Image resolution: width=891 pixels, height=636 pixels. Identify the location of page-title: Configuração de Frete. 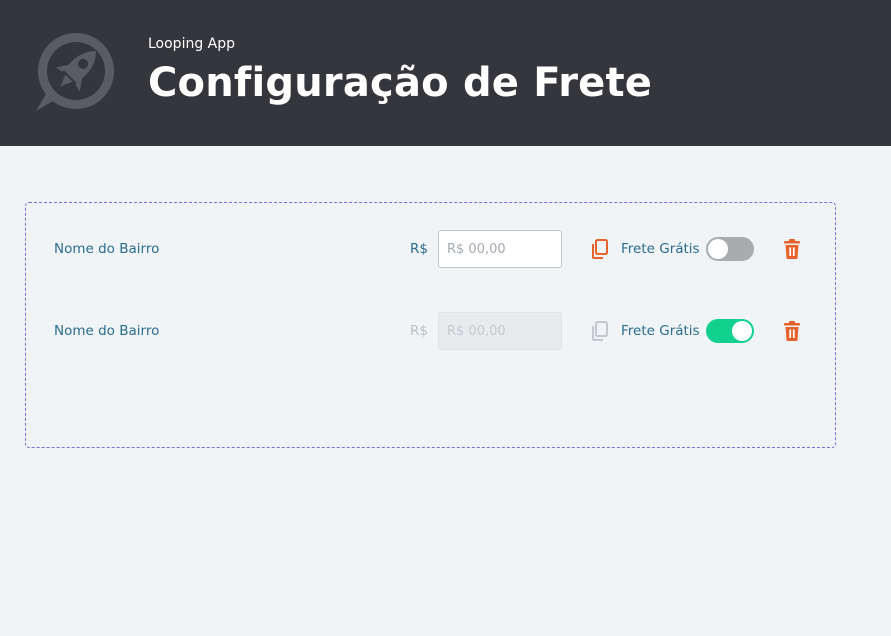
(400, 83).